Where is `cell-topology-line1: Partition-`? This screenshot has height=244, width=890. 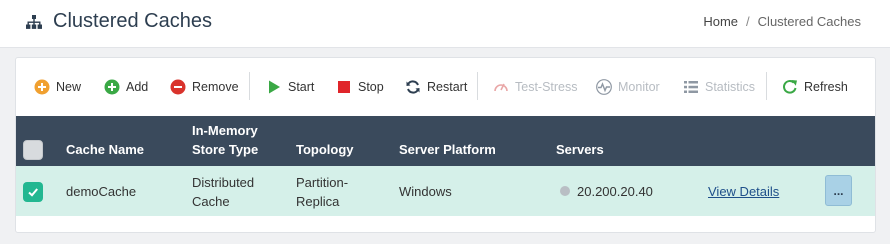 cell-topology-line1: Partition- is located at coordinates (322, 182).